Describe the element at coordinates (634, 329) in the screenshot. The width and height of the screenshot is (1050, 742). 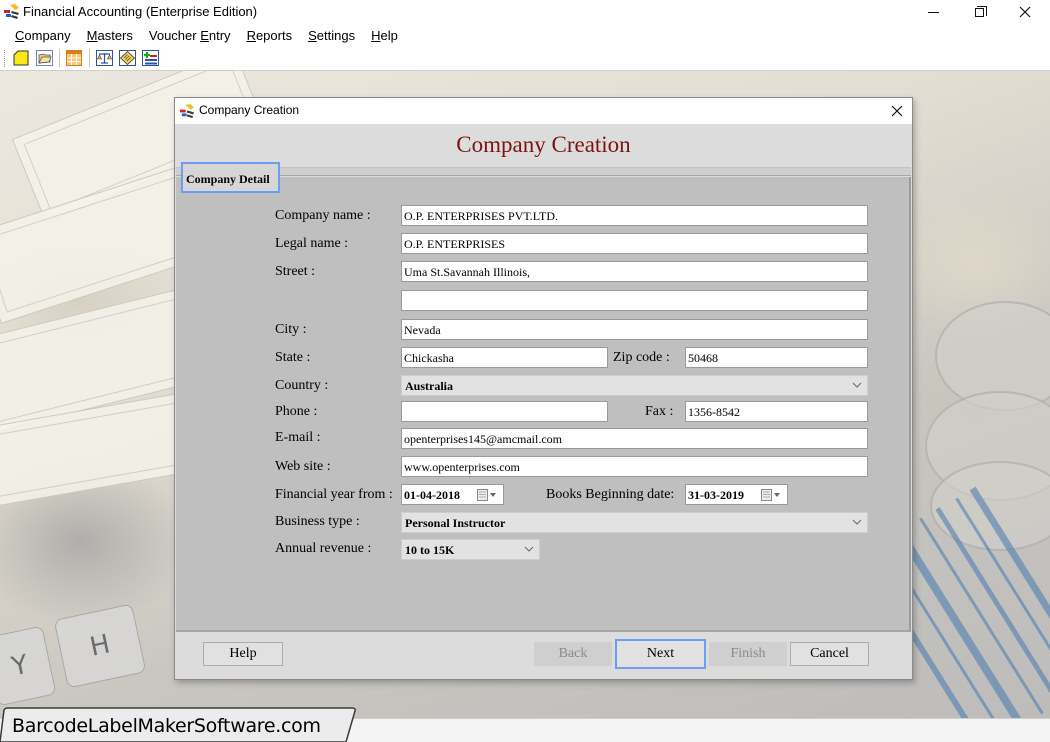
I see `city-input: Nevada` at that location.